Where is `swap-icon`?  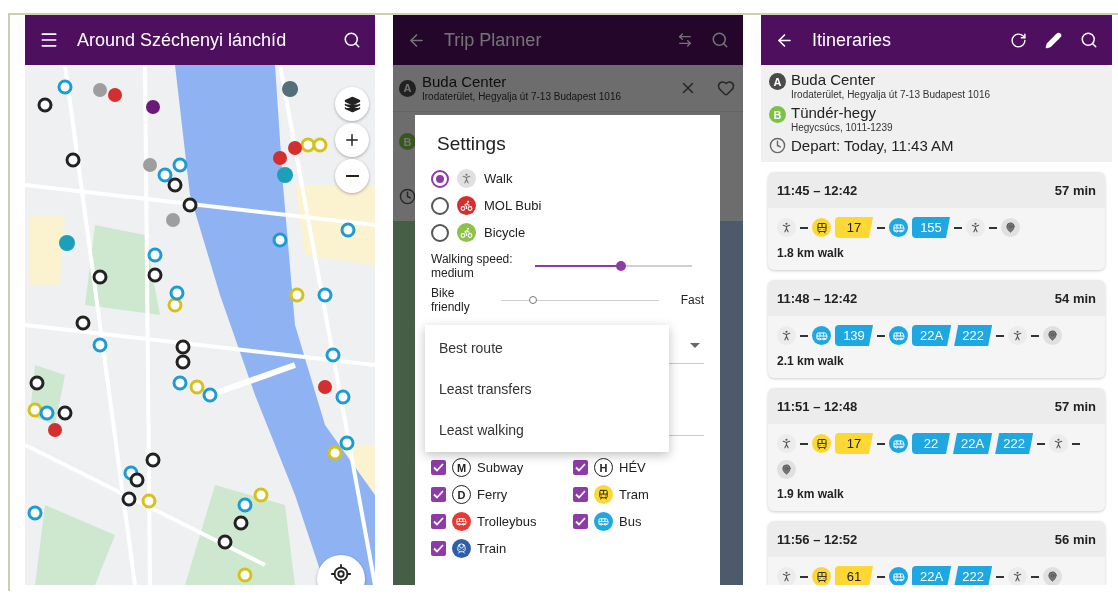
swap-icon is located at coordinates (685, 40).